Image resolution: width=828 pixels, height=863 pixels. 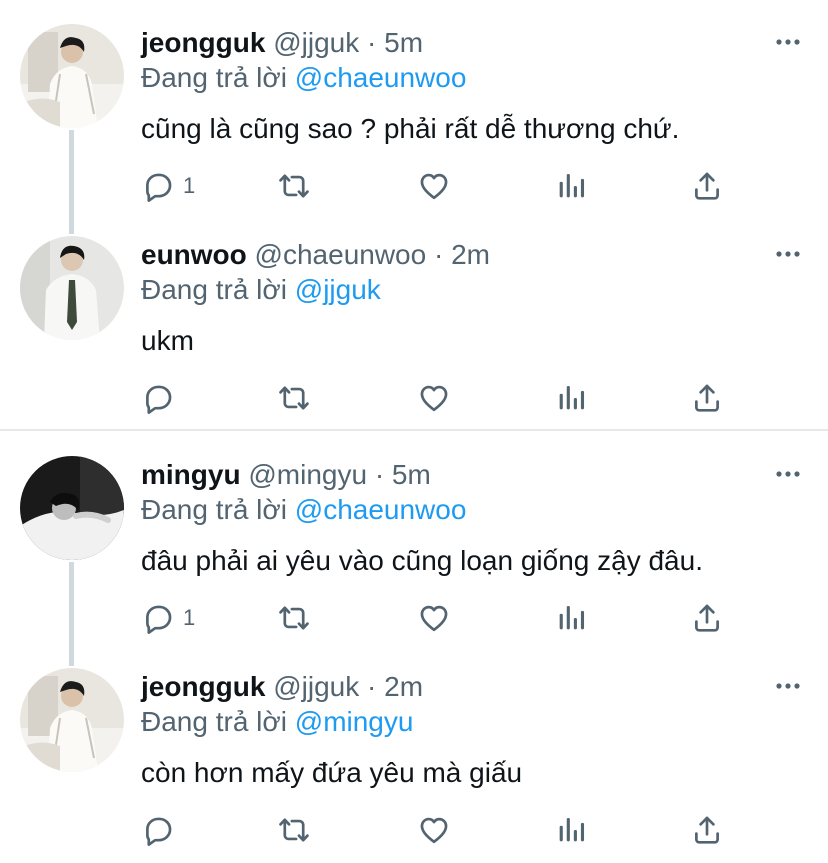 What do you see at coordinates (414, 430) in the screenshot?
I see `thread-divider` at bounding box center [414, 430].